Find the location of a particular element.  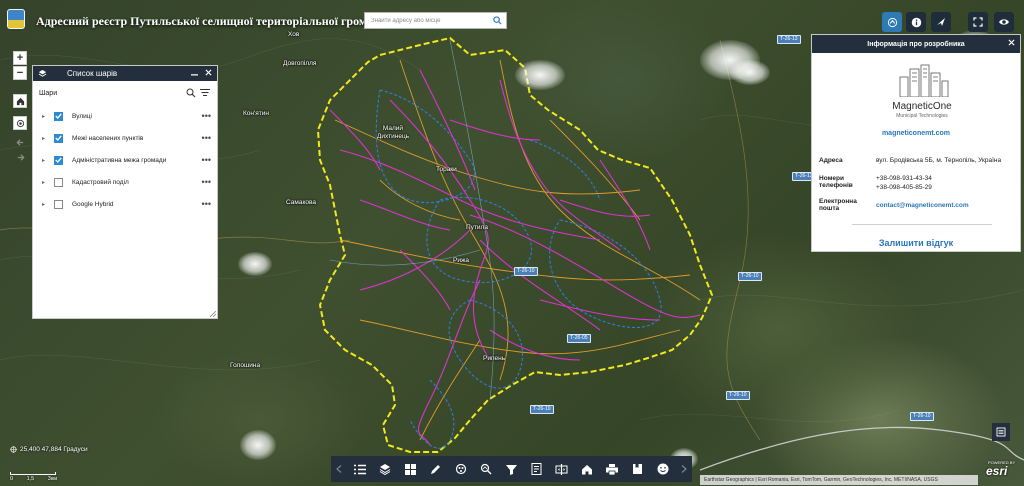

place-label: Рипень is located at coordinates (494, 358).